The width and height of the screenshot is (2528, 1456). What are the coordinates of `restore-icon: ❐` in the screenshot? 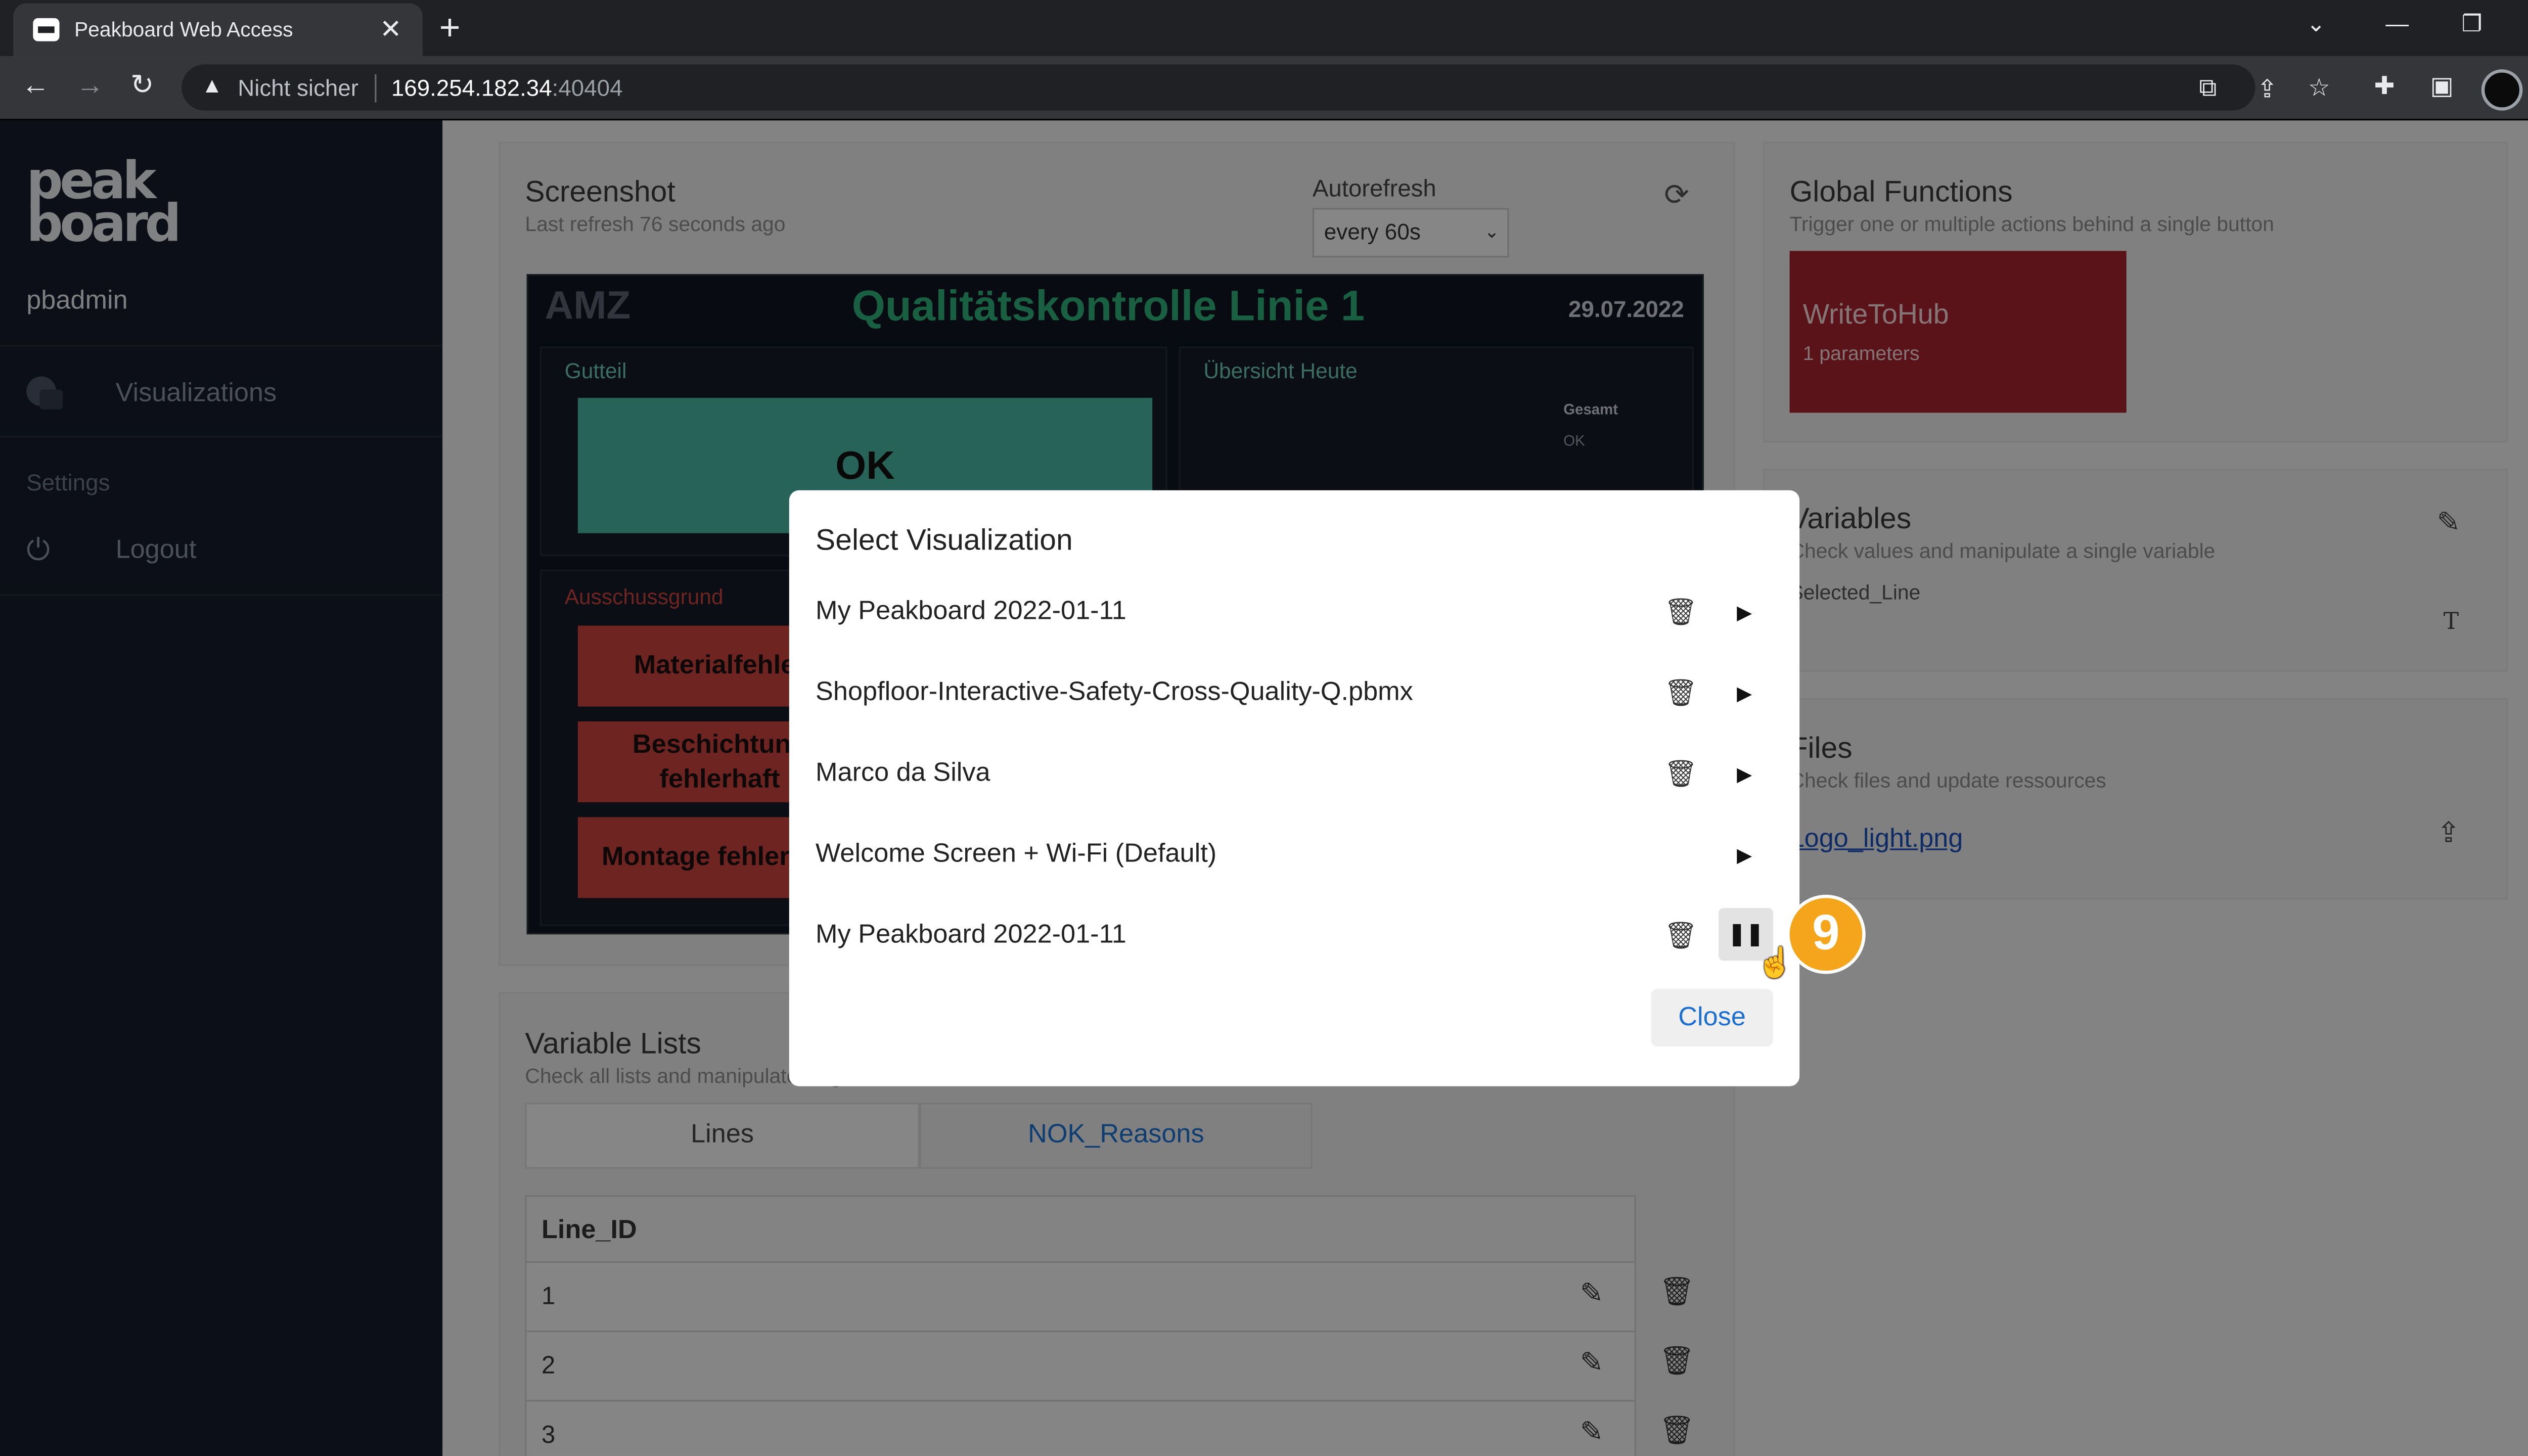 It's located at (2472, 24).